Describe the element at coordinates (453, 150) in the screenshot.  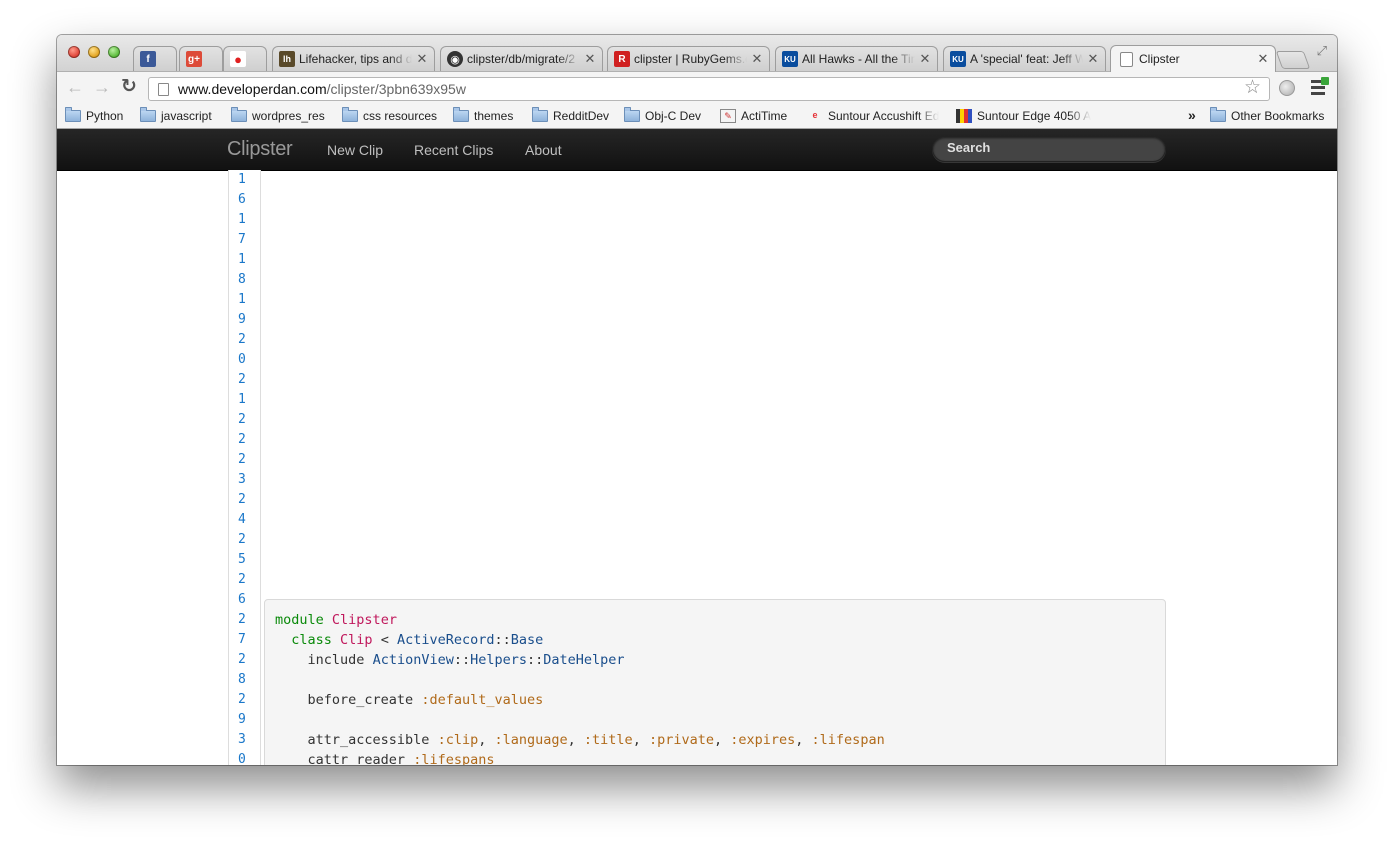
I see `nav-recent-clips: Recent Clips` at that location.